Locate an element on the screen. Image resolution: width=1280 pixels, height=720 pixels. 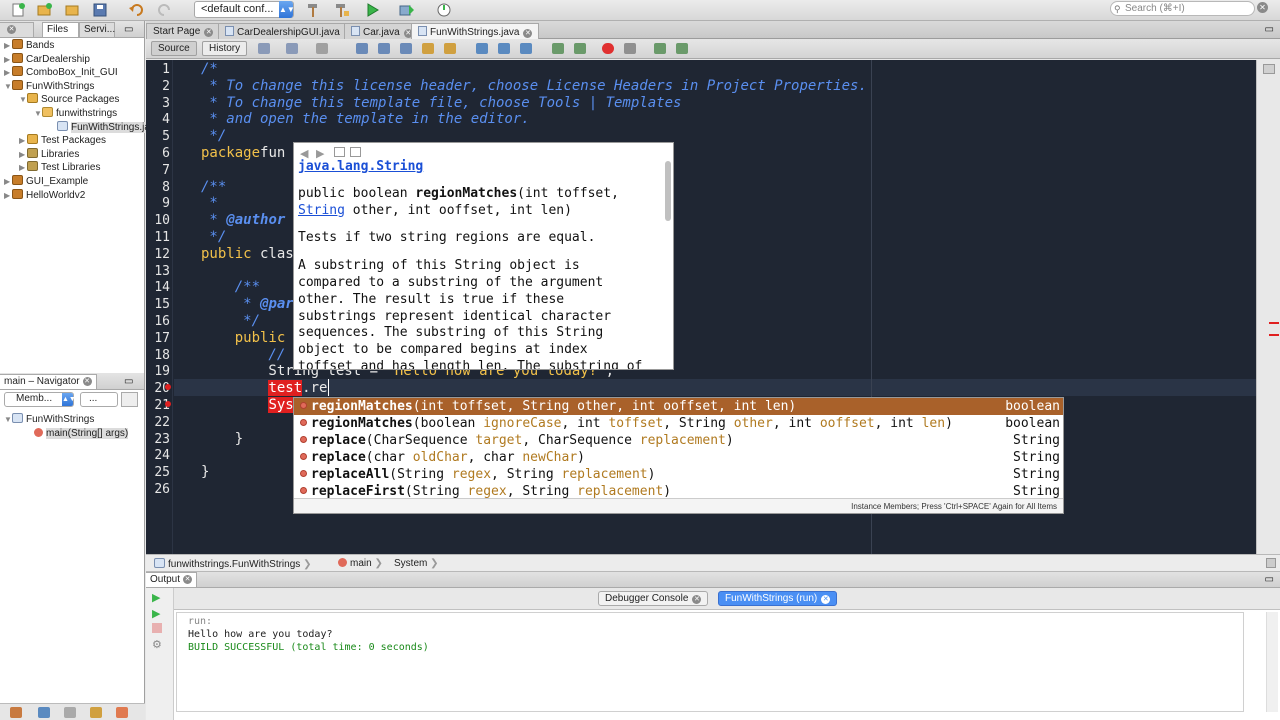
tree-item: ▼ Source Packages is located at coordinates (69, 99).